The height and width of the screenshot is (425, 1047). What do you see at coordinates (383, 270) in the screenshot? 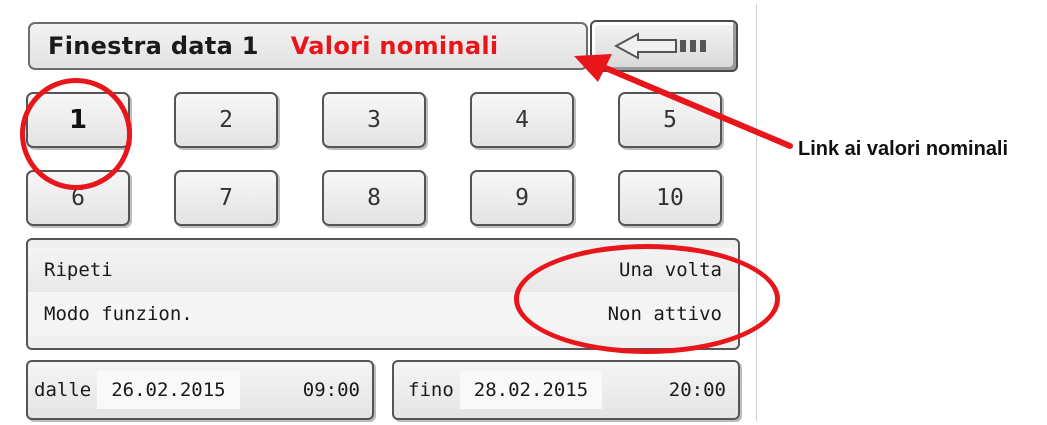
I see `repeat-row: Ripeti Una volta` at bounding box center [383, 270].